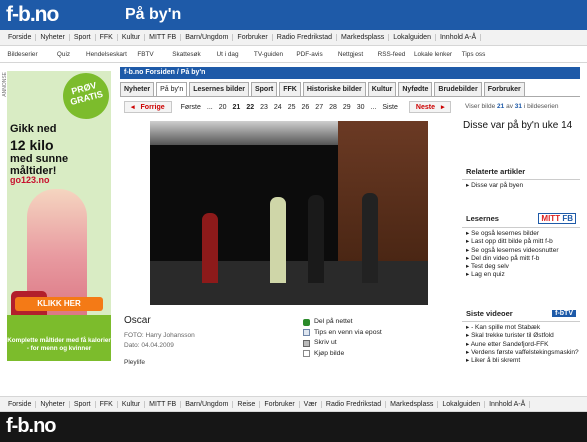 The image size is (587, 442). I want to click on nav-ffk: FFK, so click(107, 37).